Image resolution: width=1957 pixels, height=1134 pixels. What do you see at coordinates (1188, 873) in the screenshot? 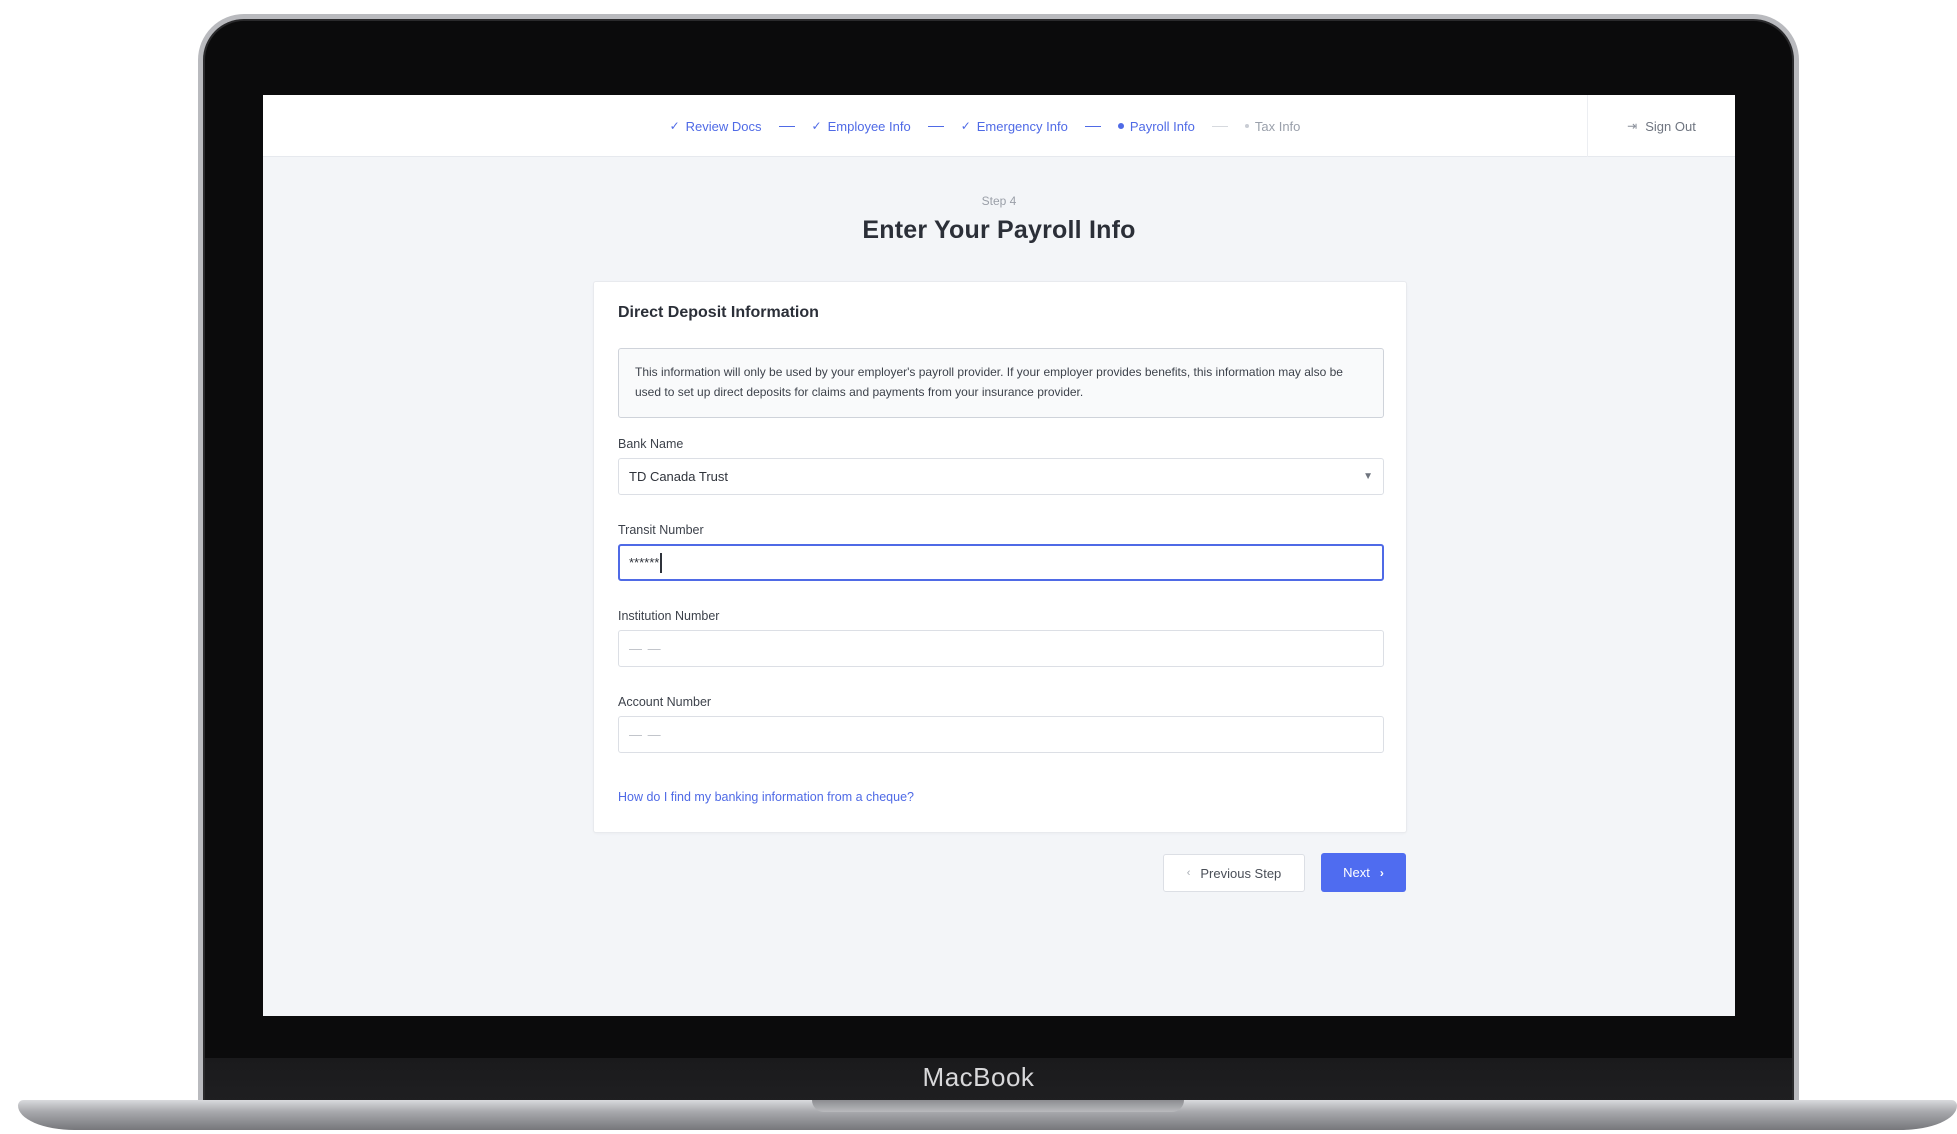
I see `chevron-left-icon: ‹` at bounding box center [1188, 873].